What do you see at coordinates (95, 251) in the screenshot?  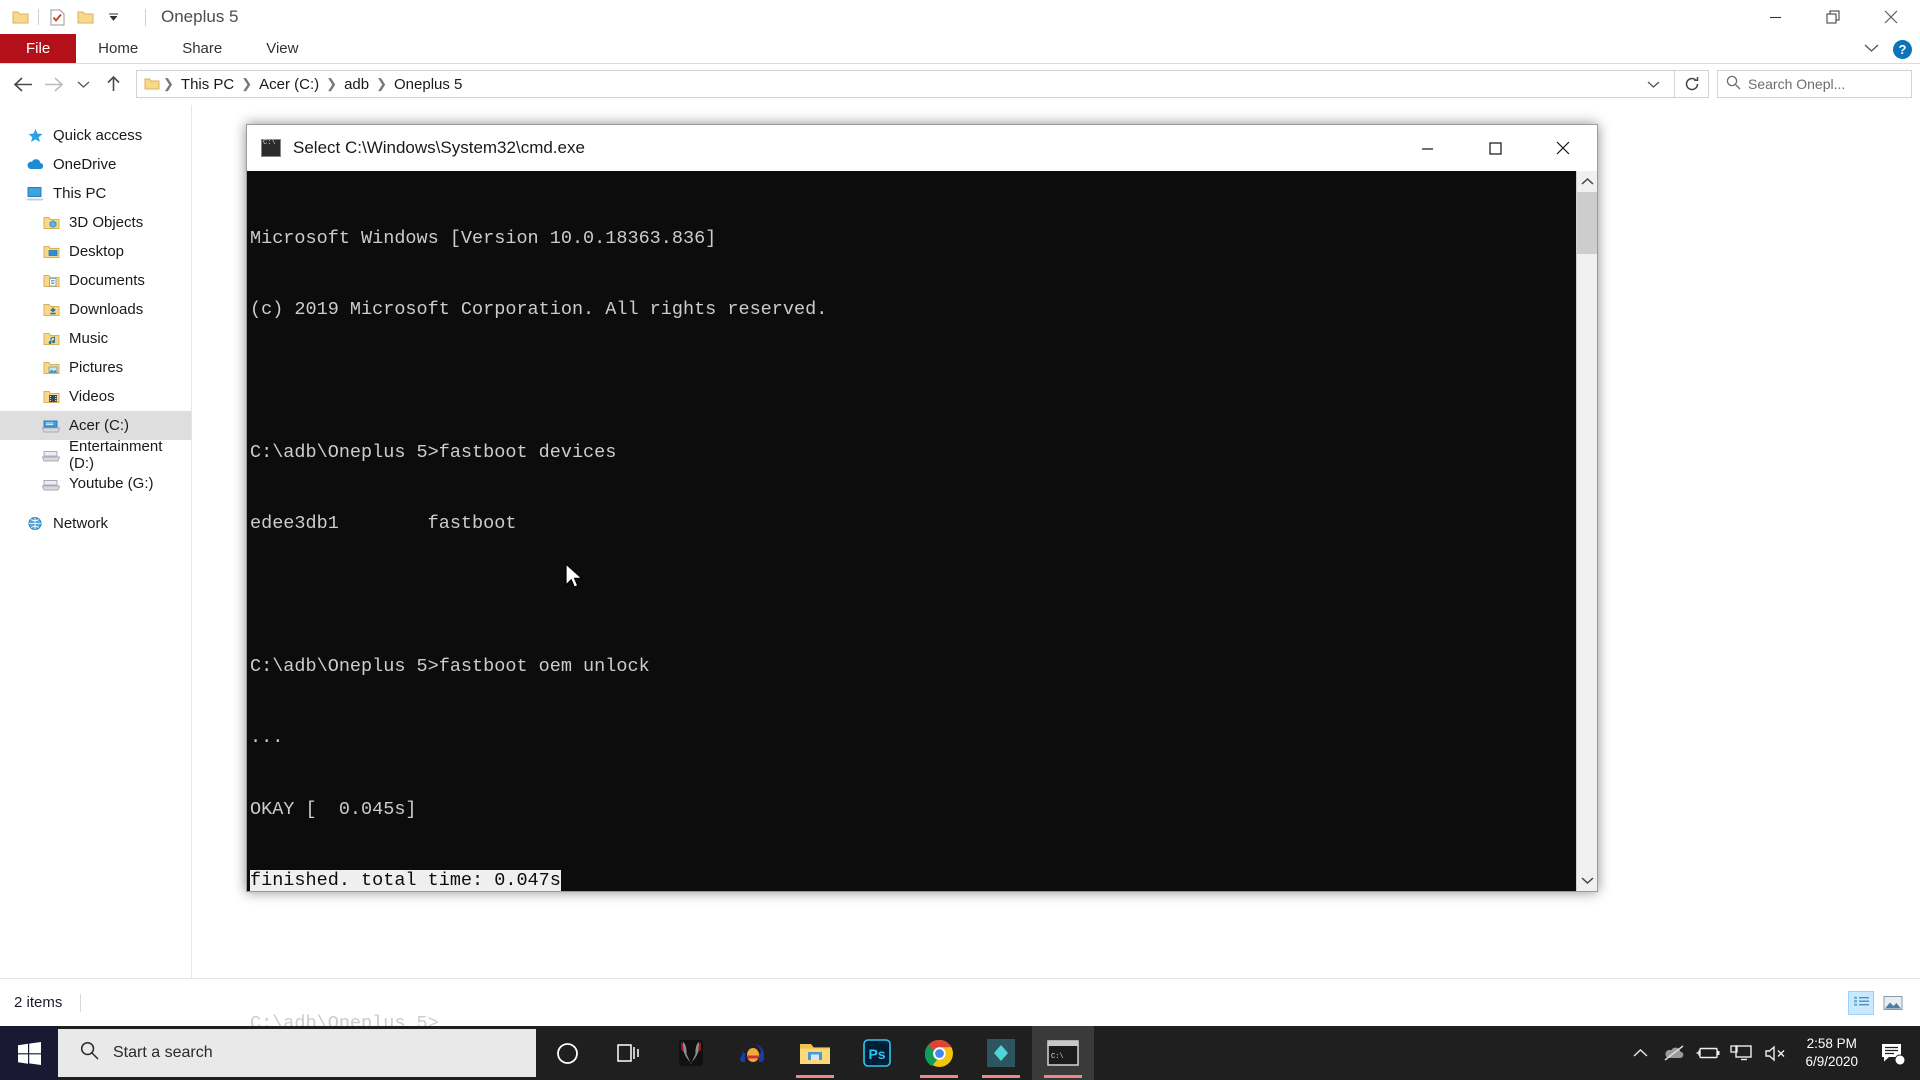 I see `sidebar-item-desktop: Desktop` at bounding box center [95, 251].